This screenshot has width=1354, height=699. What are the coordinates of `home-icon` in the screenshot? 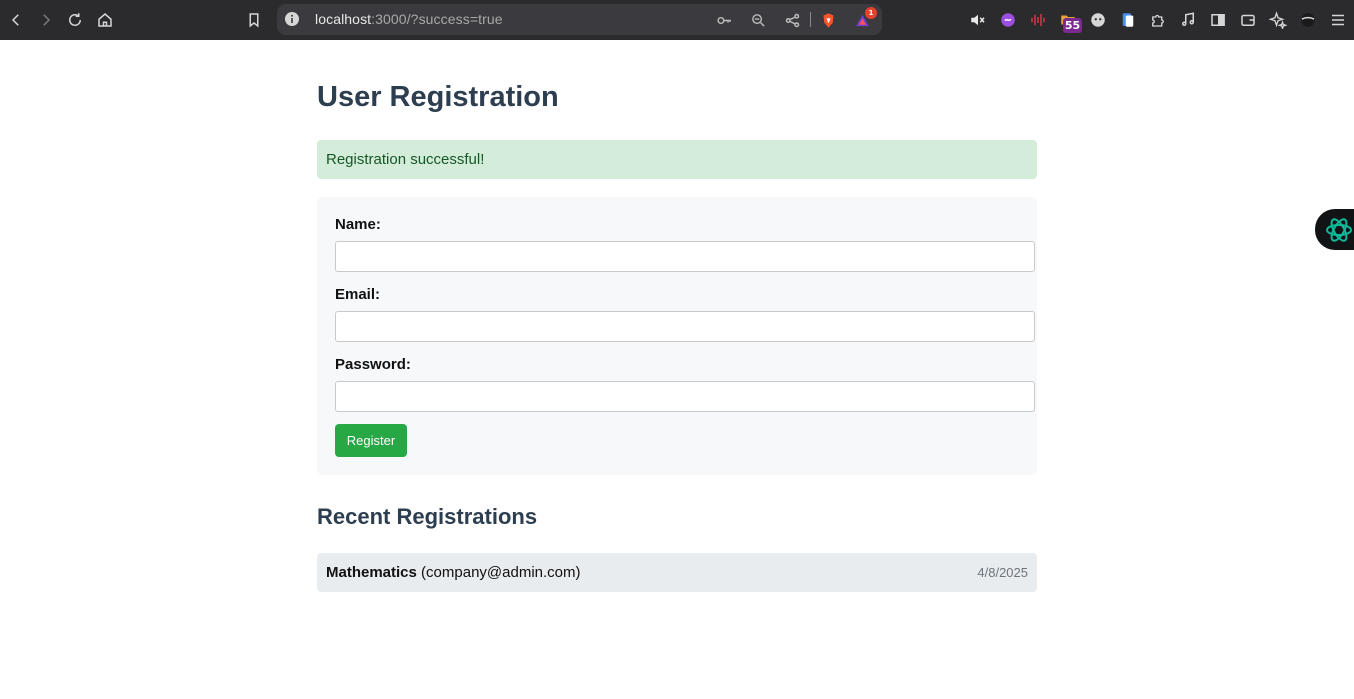 It's located at (105, 20).